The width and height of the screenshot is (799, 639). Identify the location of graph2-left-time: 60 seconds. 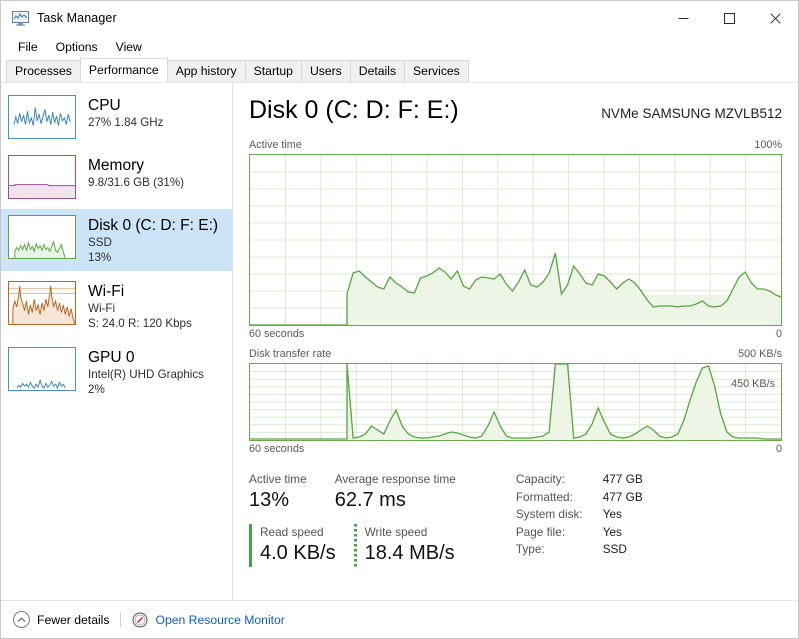
(277, 449).